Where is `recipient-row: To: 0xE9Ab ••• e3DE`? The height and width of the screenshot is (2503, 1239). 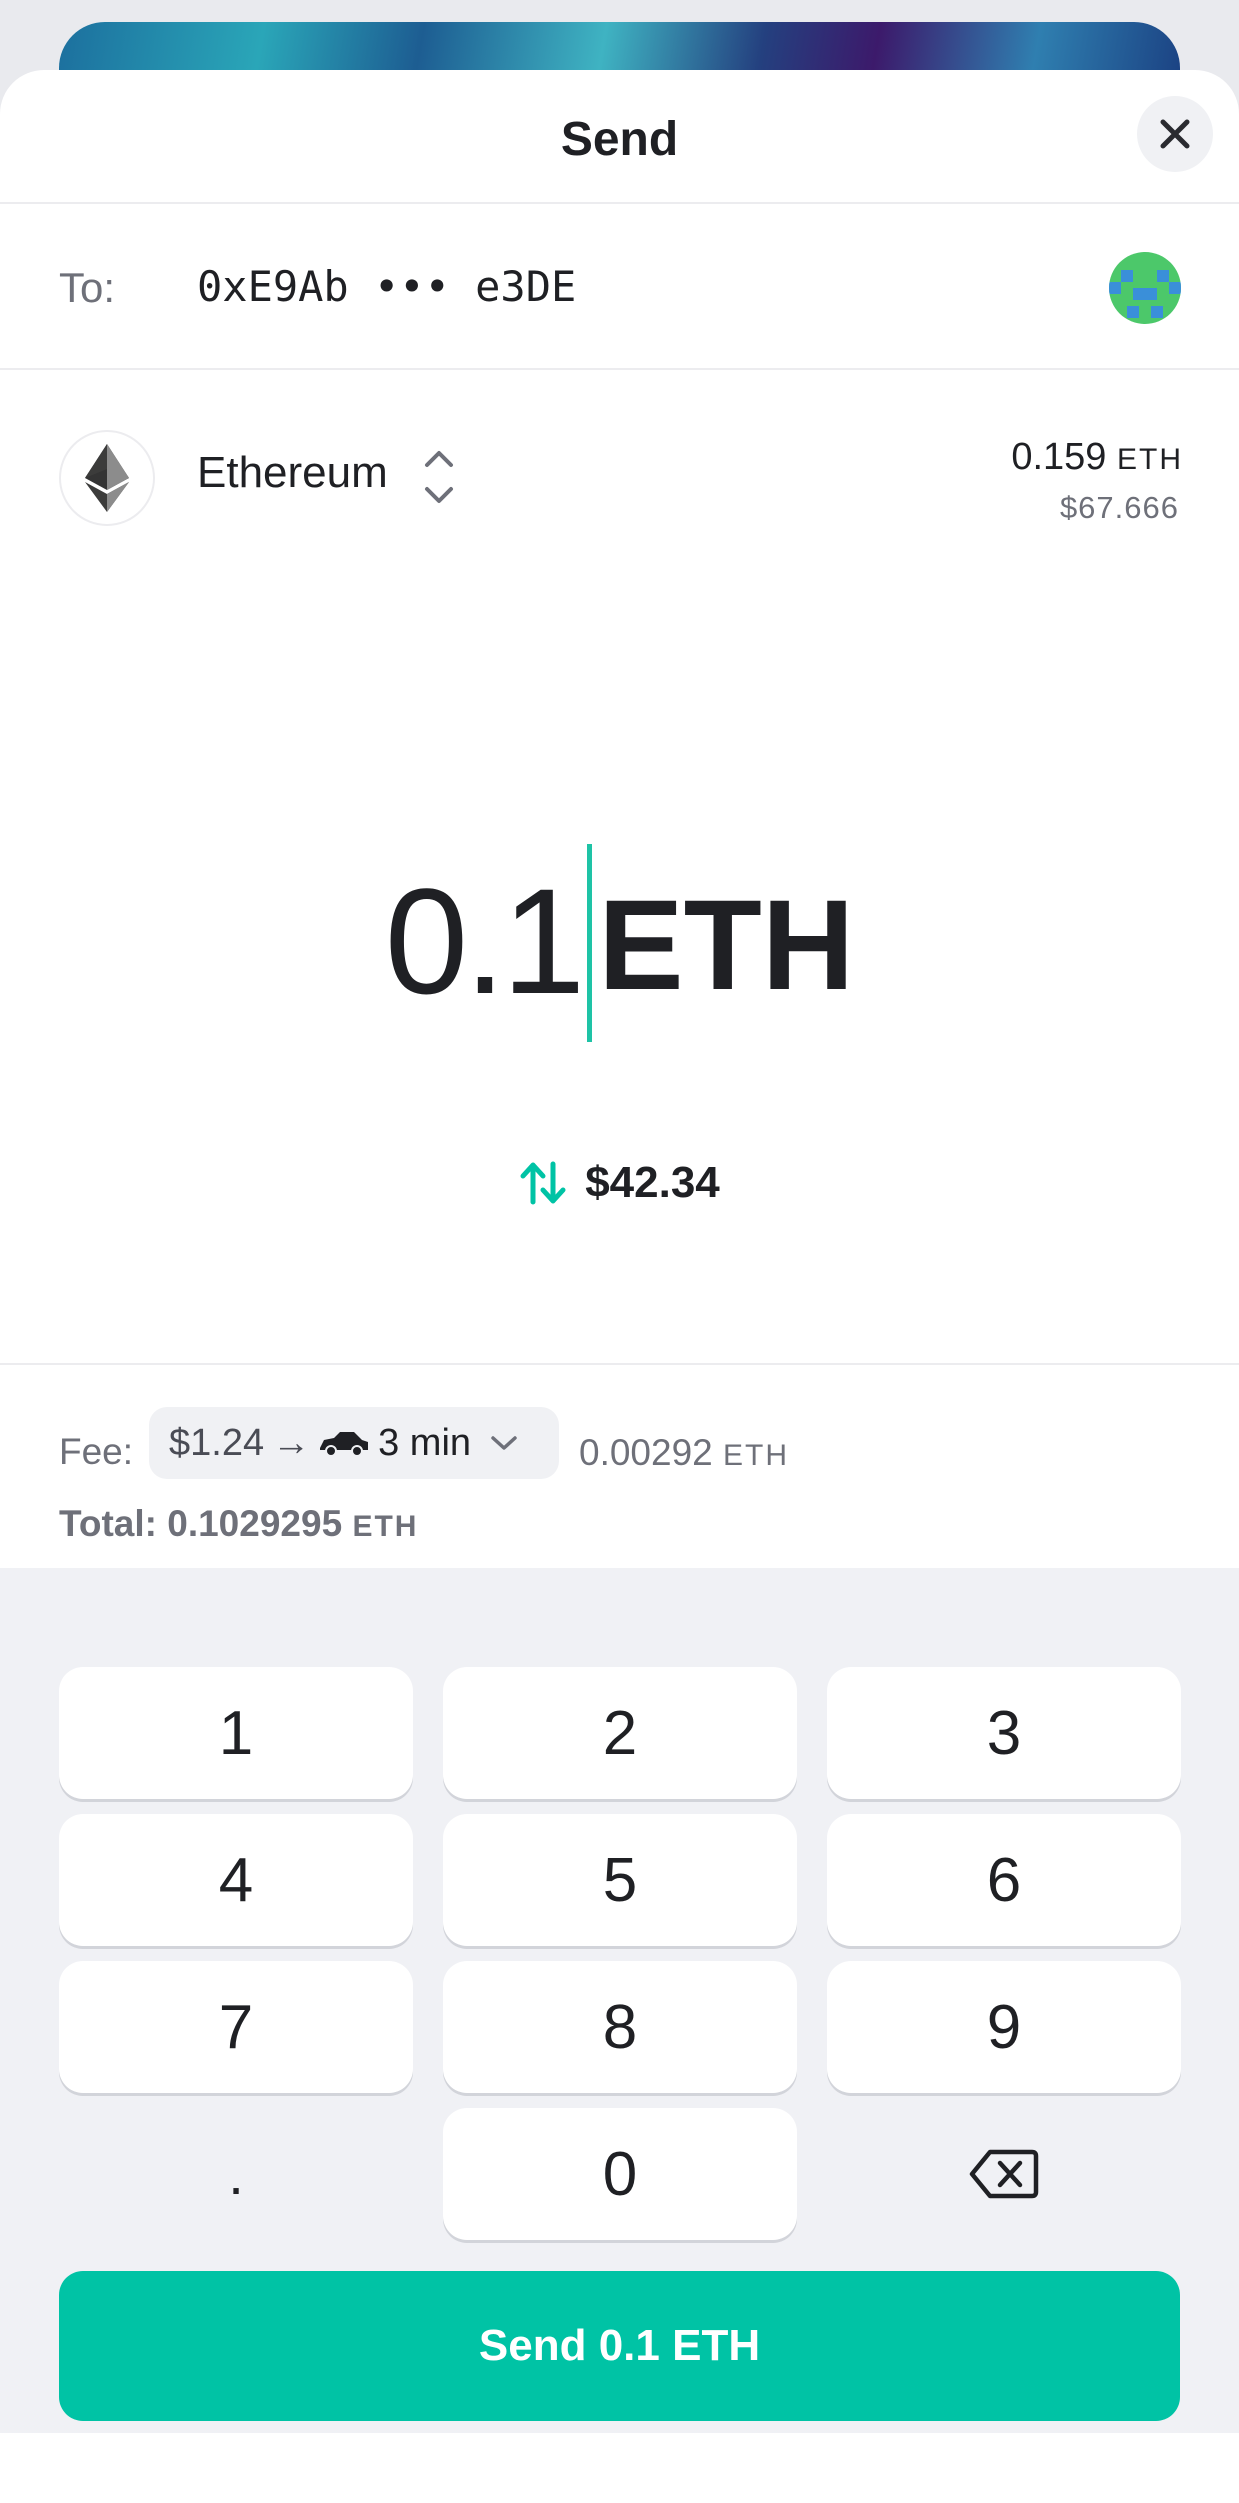 recipient-row: To: 0xE9Ab ••• e3DE is located at coordinates (619, 287).